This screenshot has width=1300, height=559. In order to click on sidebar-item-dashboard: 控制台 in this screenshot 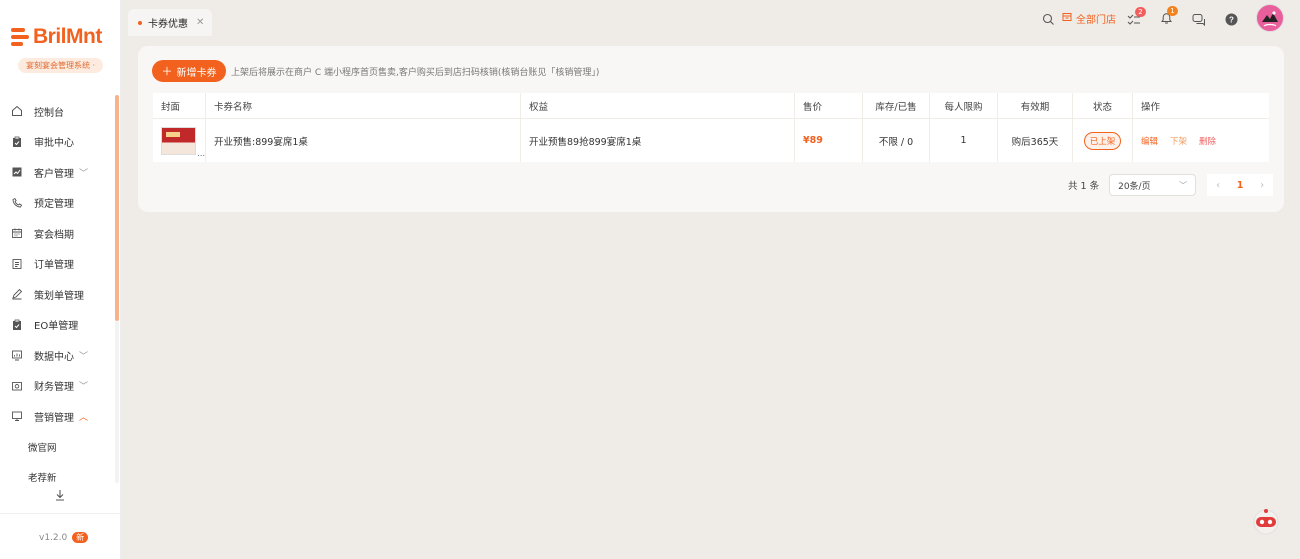, I will do `click(60, 111)`.